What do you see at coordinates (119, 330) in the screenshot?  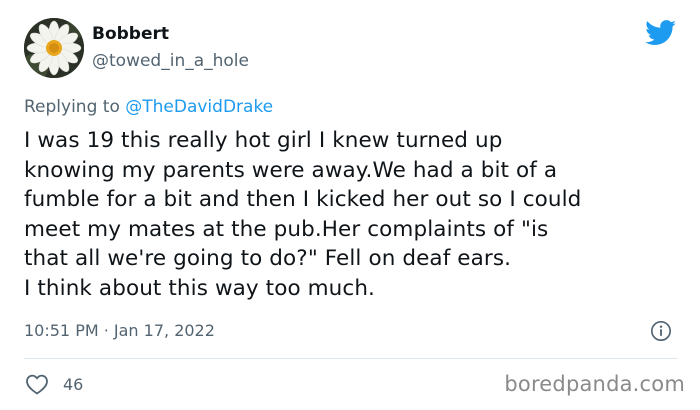 I see `tweet-timestamp: 10:51 PM · Jan 17, 2022` at bounding box center [119, 330].